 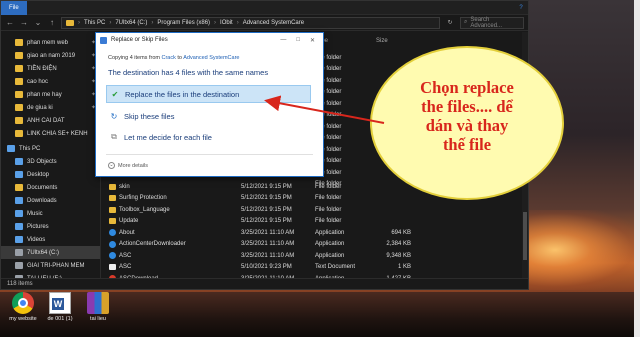 What do you see at coordinates (50, 42) in the screenshot?
I see `nav-item: phan mem web ✦` at bounding box center [50, 42].